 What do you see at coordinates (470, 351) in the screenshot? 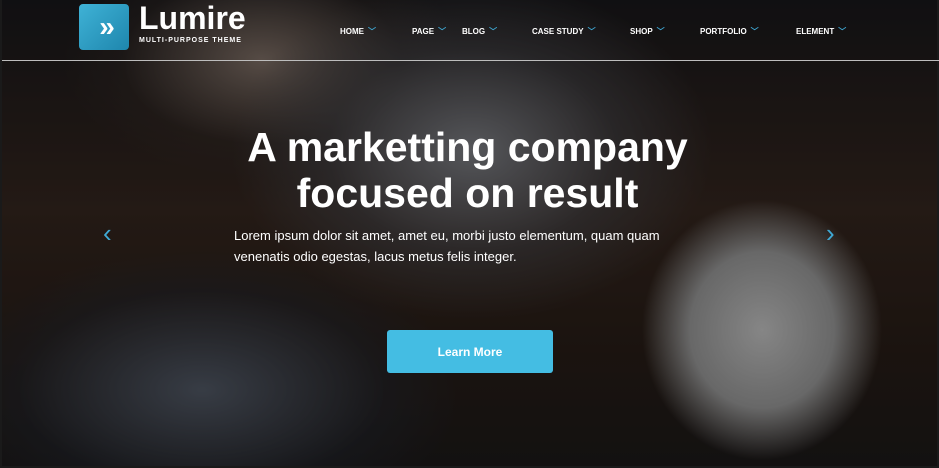
I see `learn-more-button: Learn More` at bounding box center [470, 351].